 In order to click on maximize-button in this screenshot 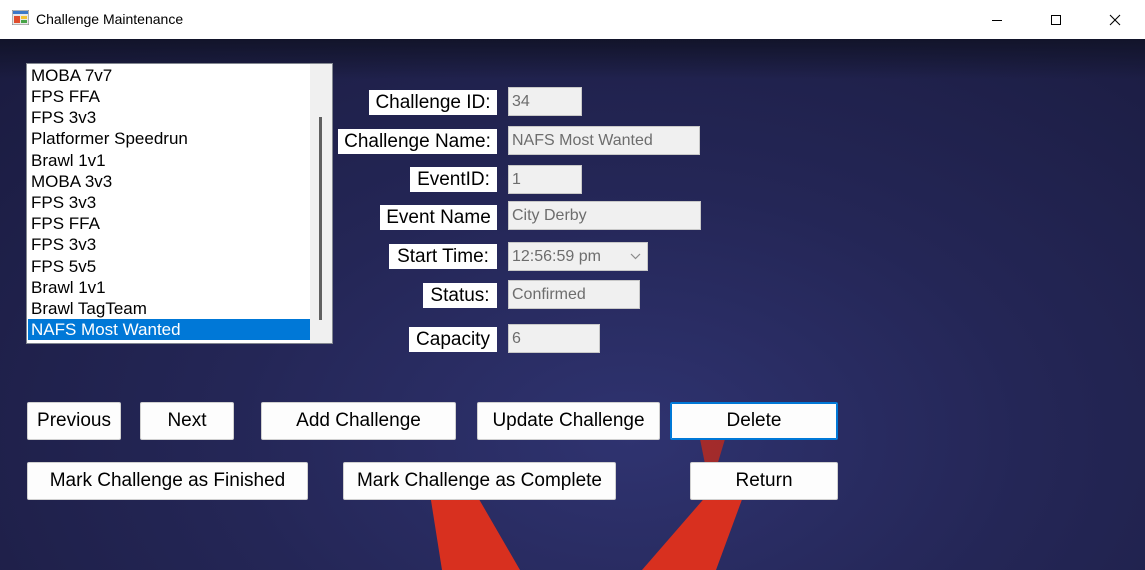, I will do `click(1056, 19)`.